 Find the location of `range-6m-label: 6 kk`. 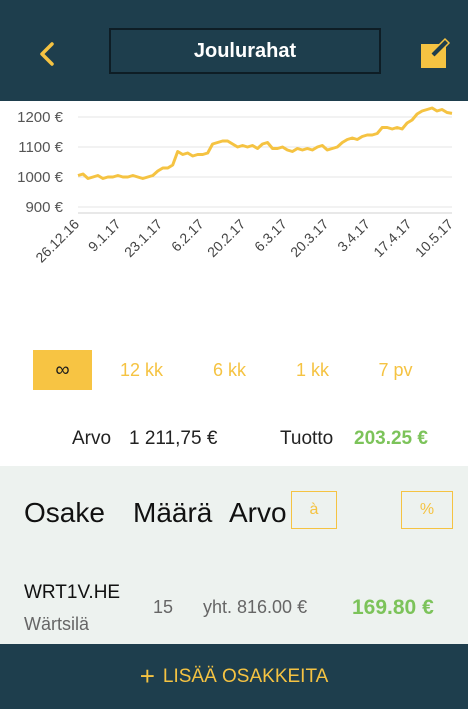

range-6m-label: 6 kk is located at coordinates (229, 369).